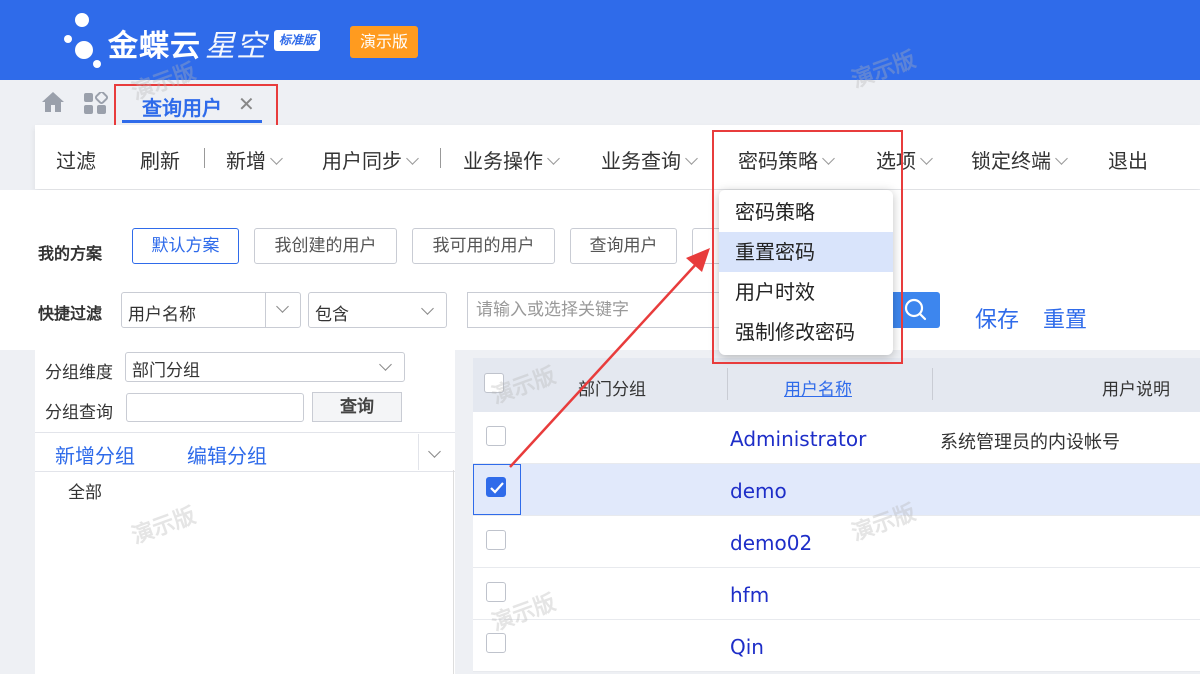 This screenshot has width=1200, height=674. Describe the element at coordinates (85, 490) in the screenshot. I see `tree-node-all: 全部` at that location.